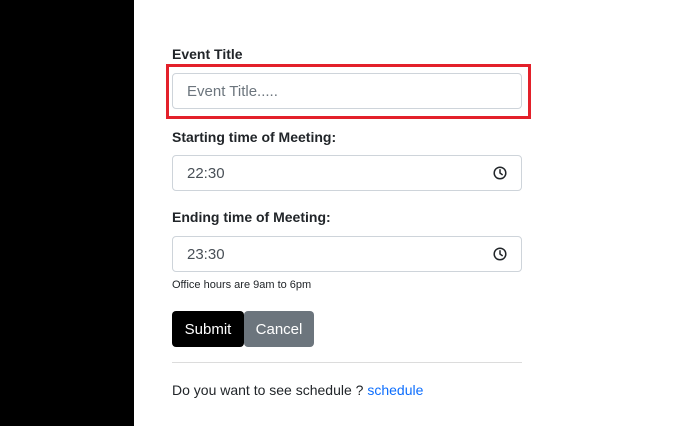 Image resolution: width=683 pixels, height=426 pixels. Describe the element at coordinates (251, 217) in the screenshot. I see `end-time-label: Ending time of Meeting:` at that location.